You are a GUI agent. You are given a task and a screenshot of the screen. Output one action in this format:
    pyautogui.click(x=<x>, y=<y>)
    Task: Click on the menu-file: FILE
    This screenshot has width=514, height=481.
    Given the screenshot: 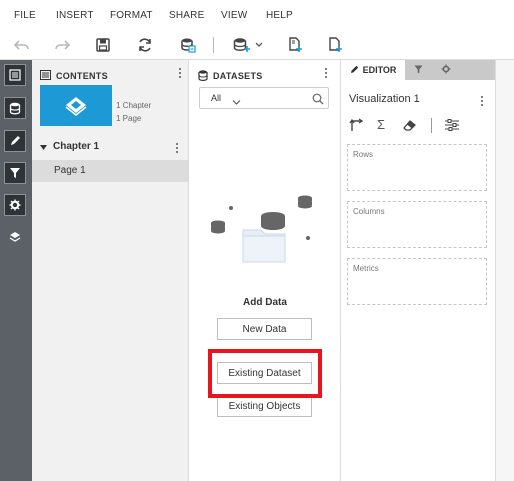 What is the action you would take?
    pyautogui.click(x=25, y=15)
    